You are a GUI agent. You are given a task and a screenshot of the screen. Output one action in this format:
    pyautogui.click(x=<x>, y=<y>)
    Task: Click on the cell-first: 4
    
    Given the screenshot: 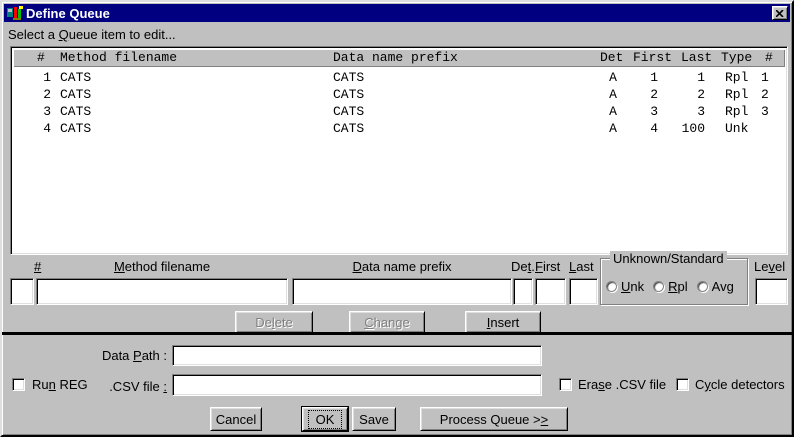 What is the action you would take?
    pyautogui.click(x=654, y=128)
    